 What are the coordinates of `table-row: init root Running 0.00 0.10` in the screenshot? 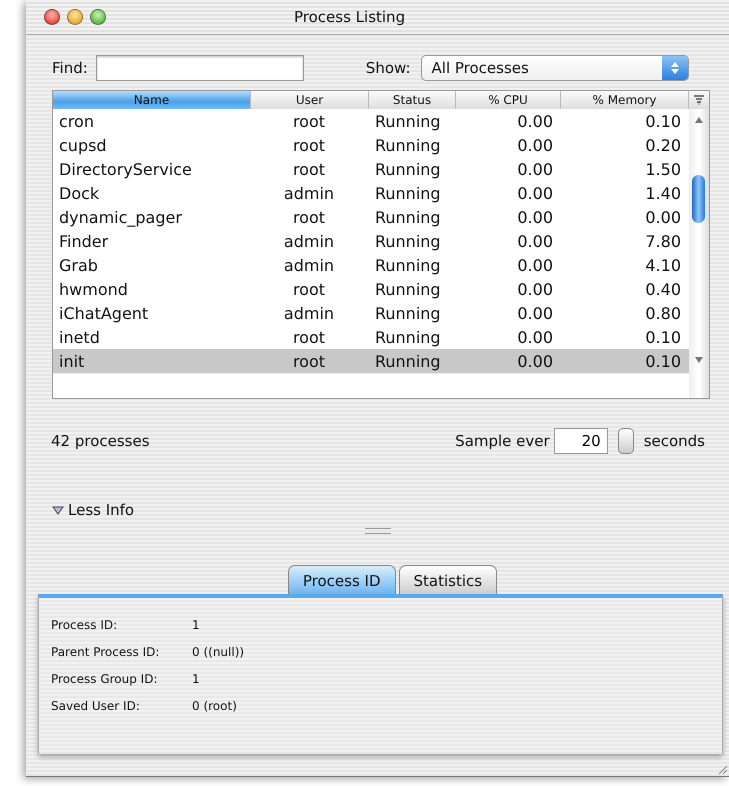 It's located at (371, 361).